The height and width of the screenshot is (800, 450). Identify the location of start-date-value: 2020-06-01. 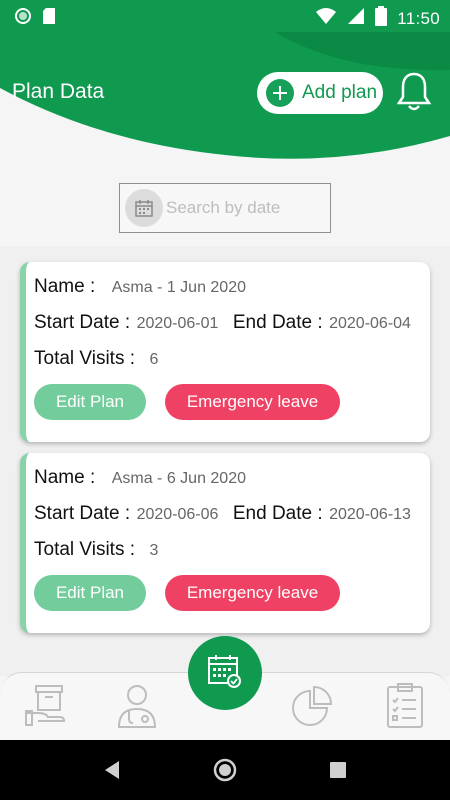
(177, 323).